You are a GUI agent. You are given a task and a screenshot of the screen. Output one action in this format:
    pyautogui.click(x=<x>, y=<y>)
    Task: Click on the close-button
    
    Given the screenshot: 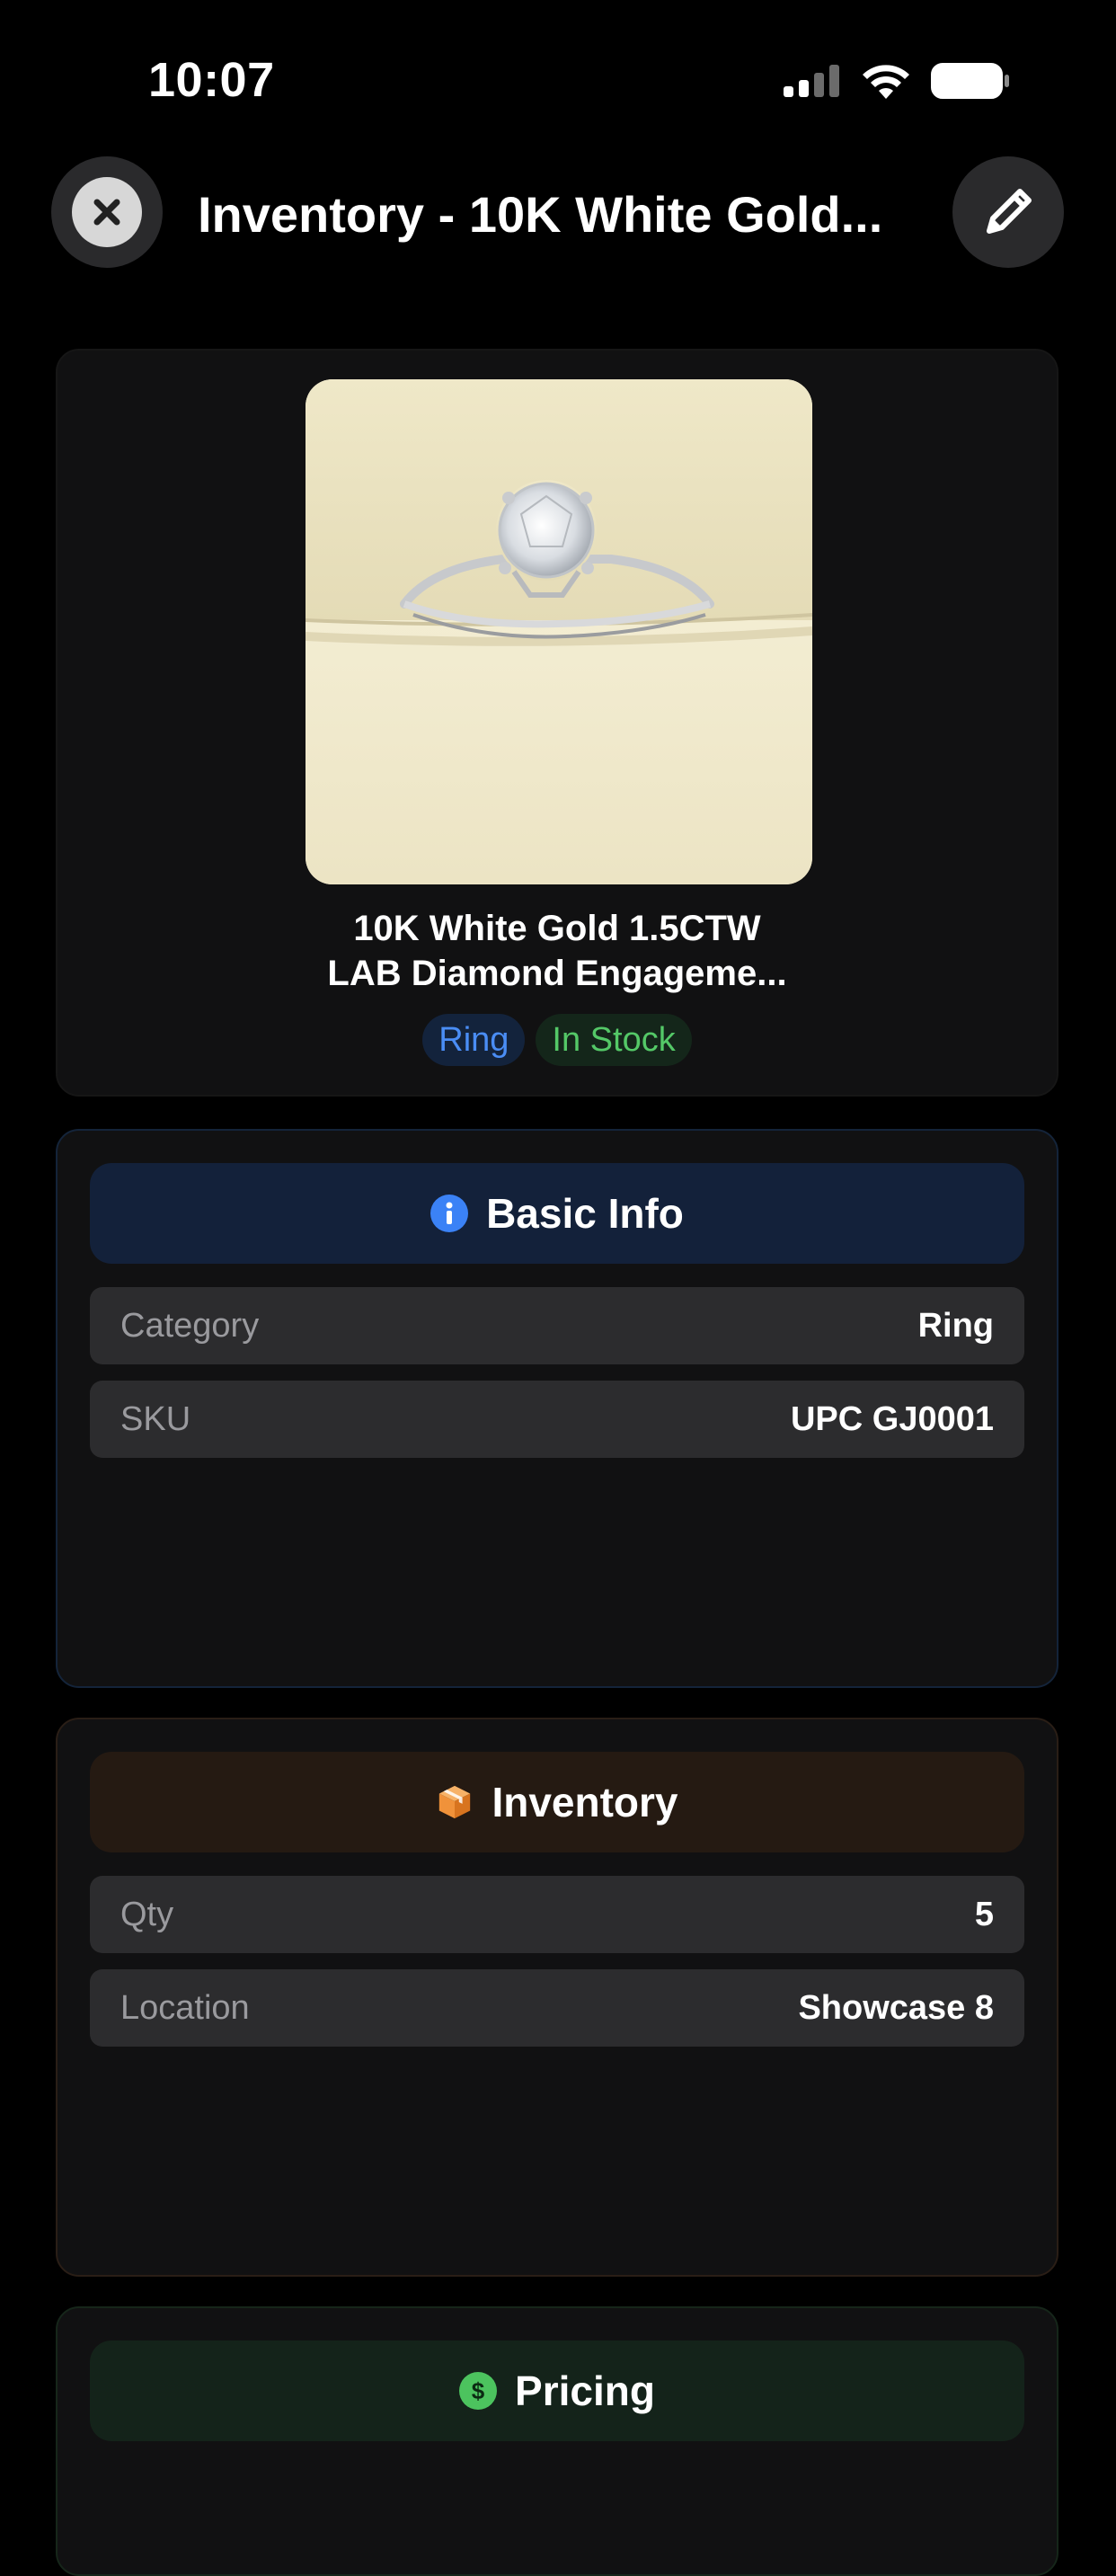 What is the action you would take?
    pyautogui.click(x=107, y=212)
    